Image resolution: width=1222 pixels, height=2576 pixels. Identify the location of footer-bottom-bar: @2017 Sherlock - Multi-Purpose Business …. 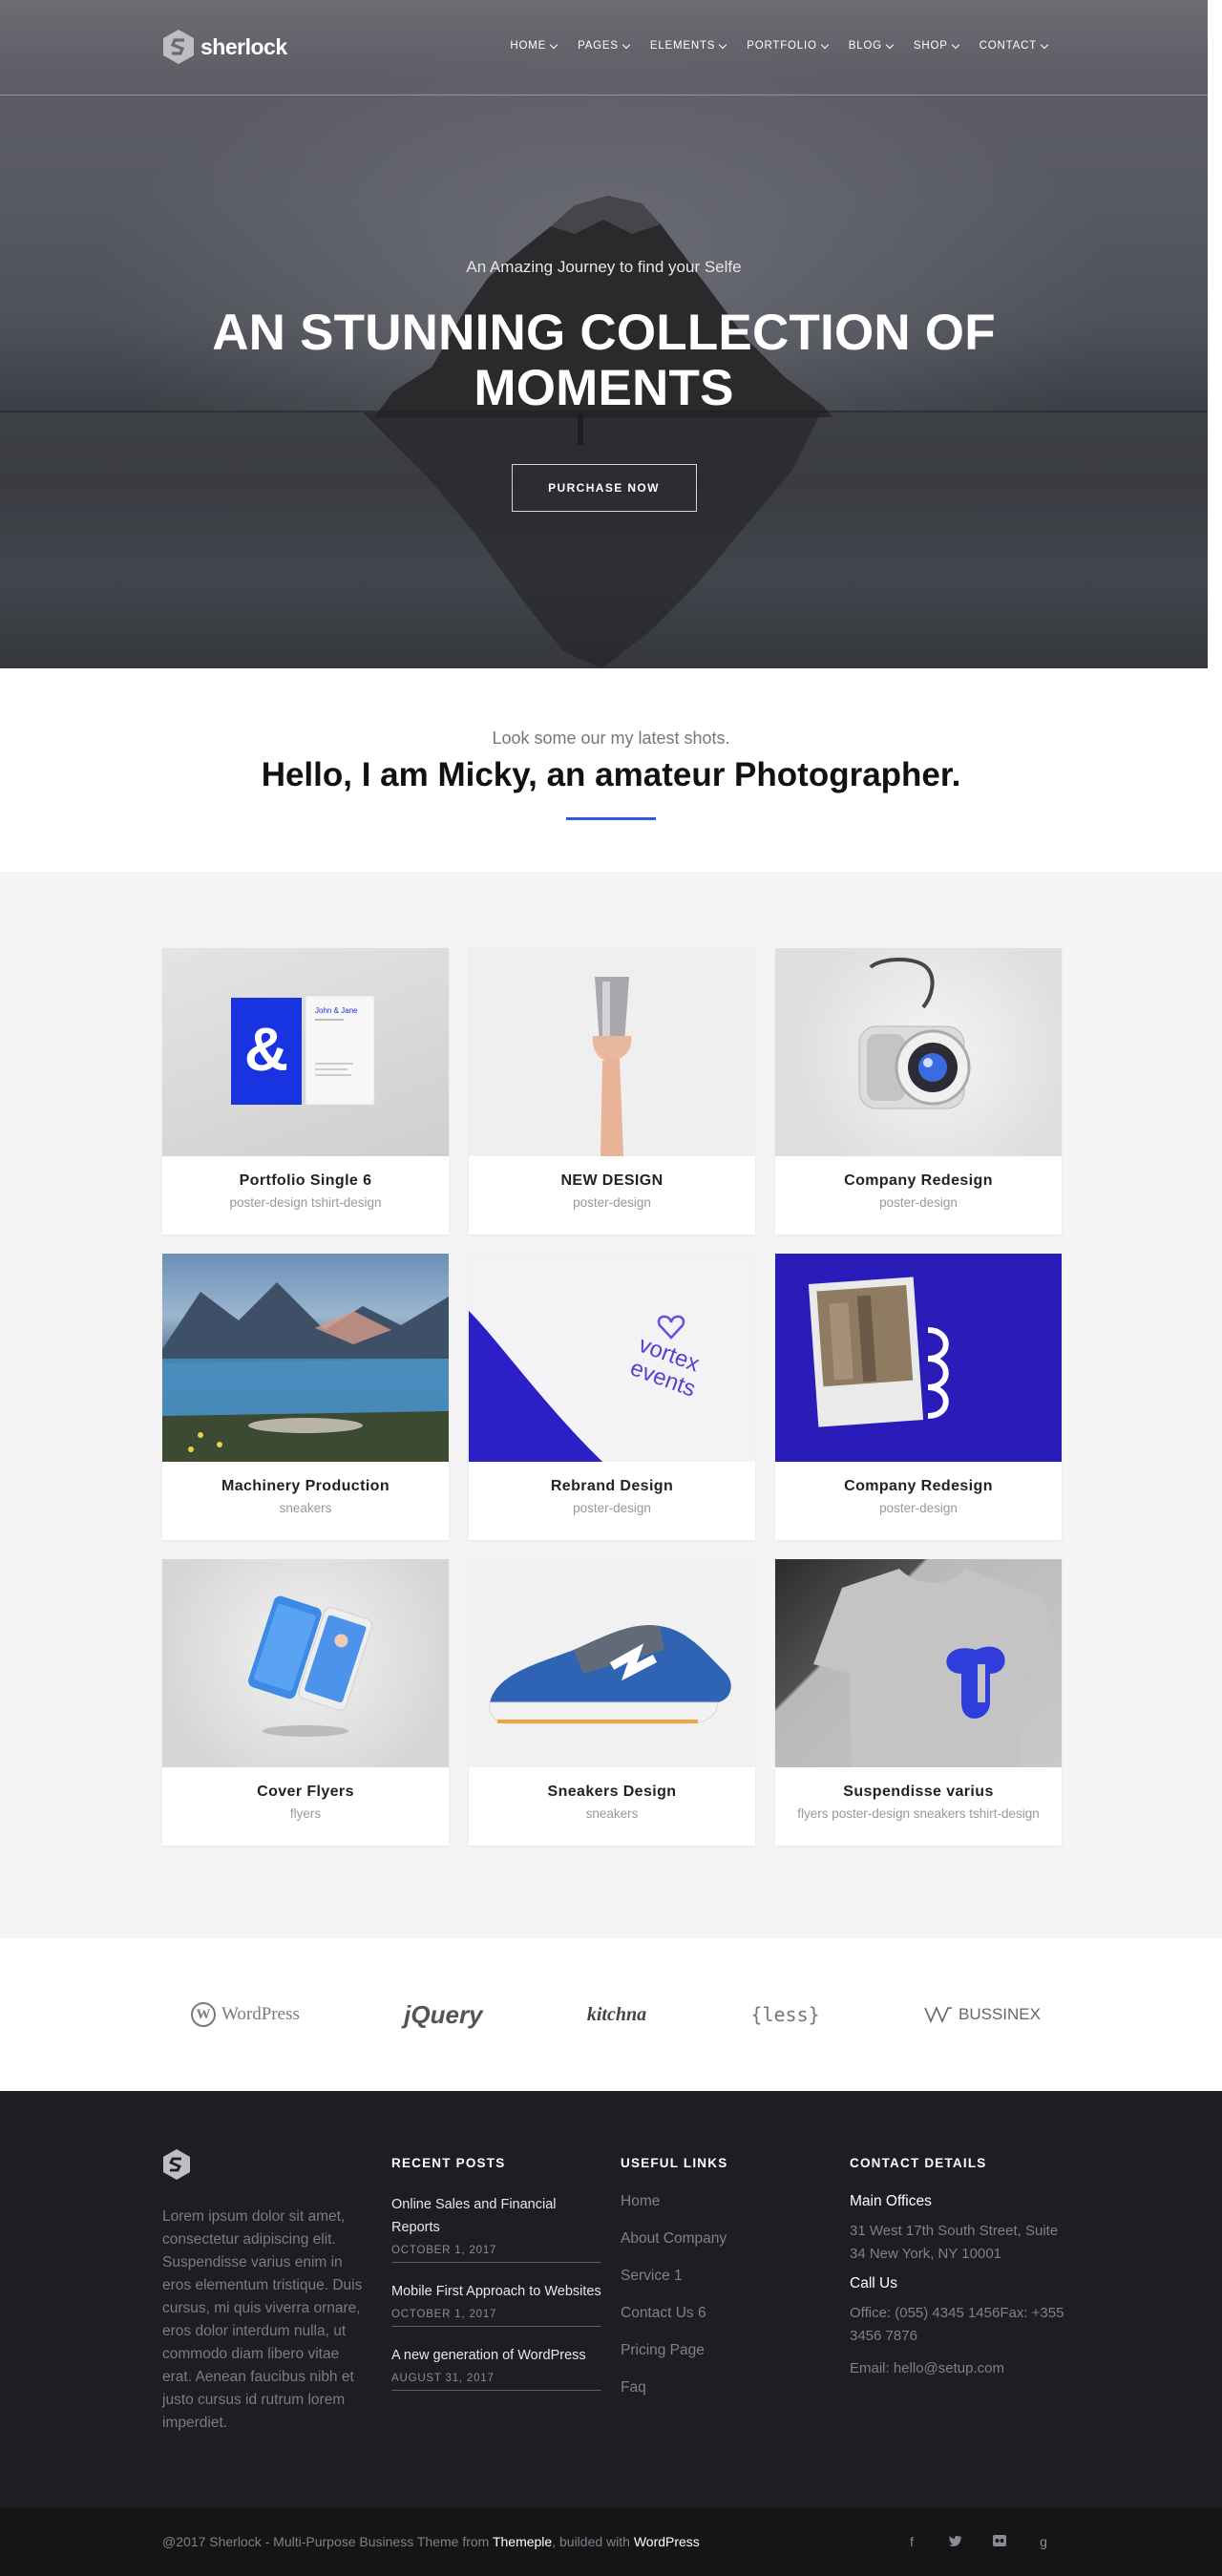
(611, 2541).